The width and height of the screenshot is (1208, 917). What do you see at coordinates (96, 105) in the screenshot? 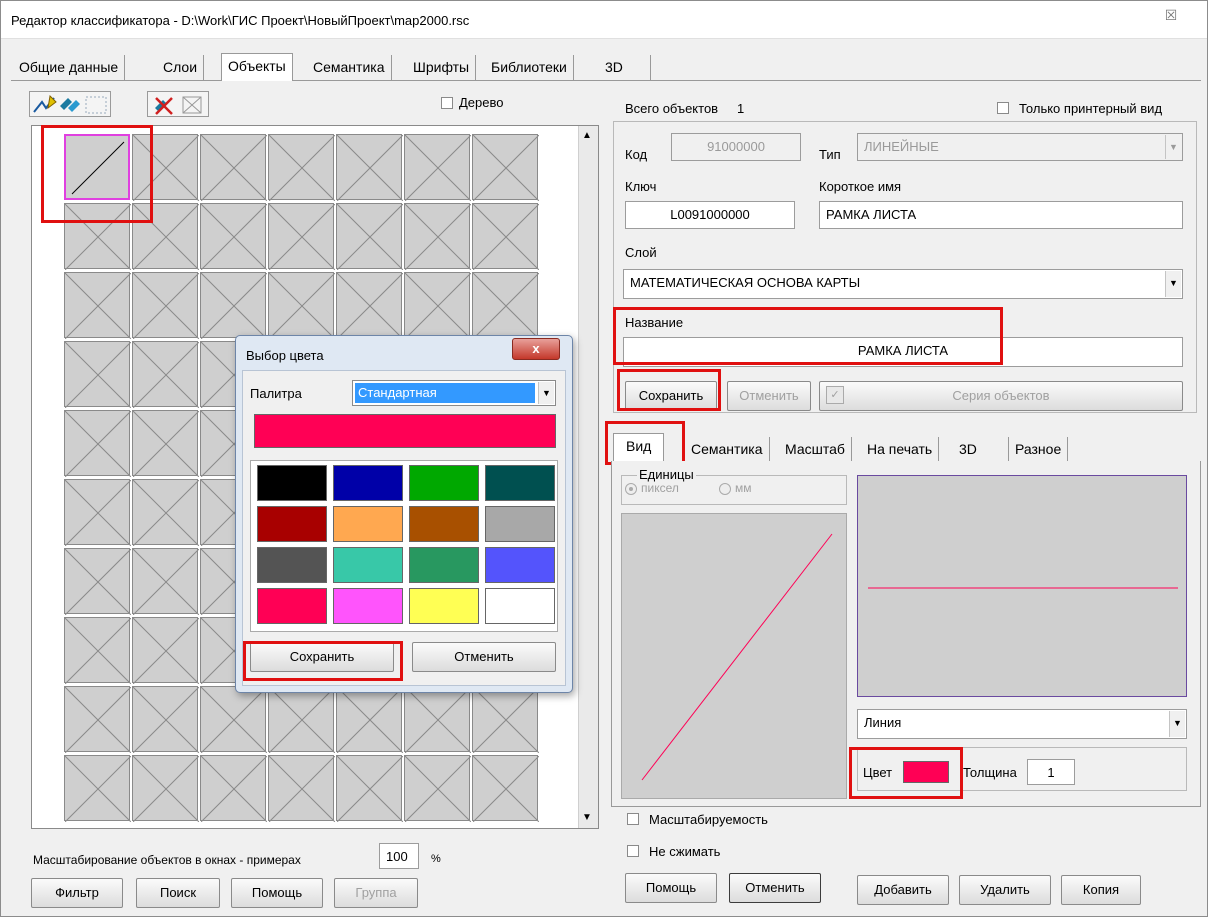
I see `arrange-icon` at bounding box center [96, 105].